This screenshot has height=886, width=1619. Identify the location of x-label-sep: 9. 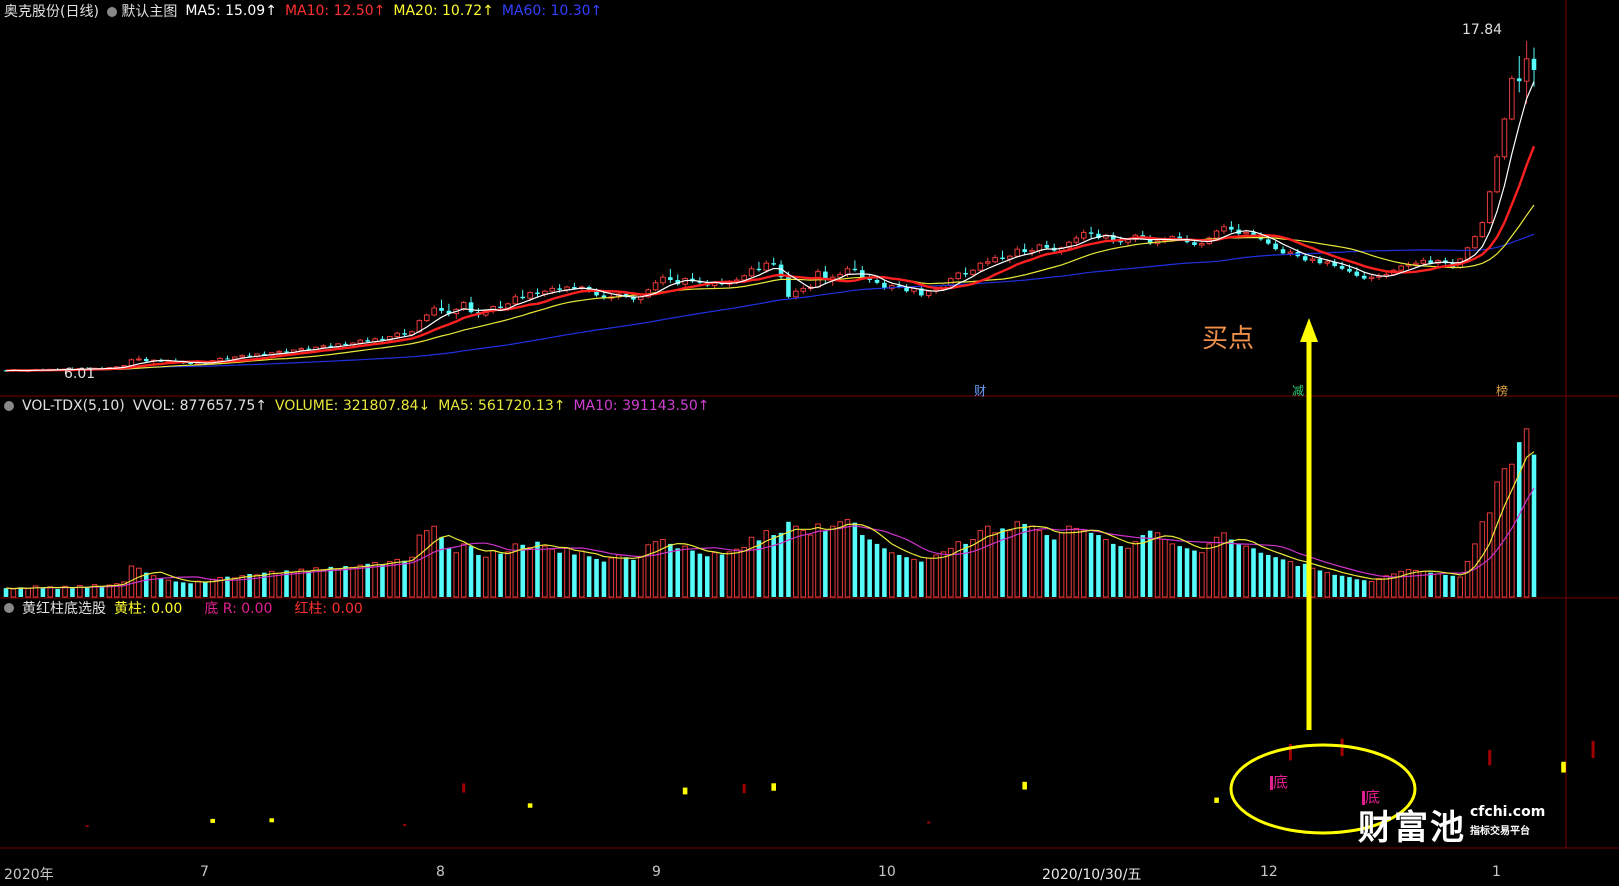
(656, 872).